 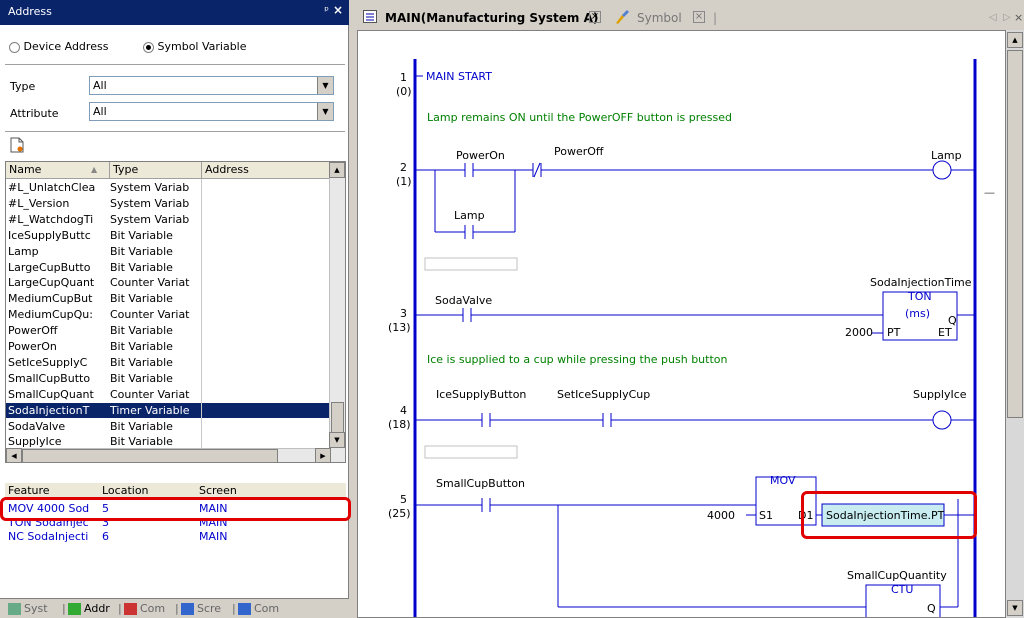 I want to click on table-row: SodaValve Bit Variable, so click(x=168, y=426).